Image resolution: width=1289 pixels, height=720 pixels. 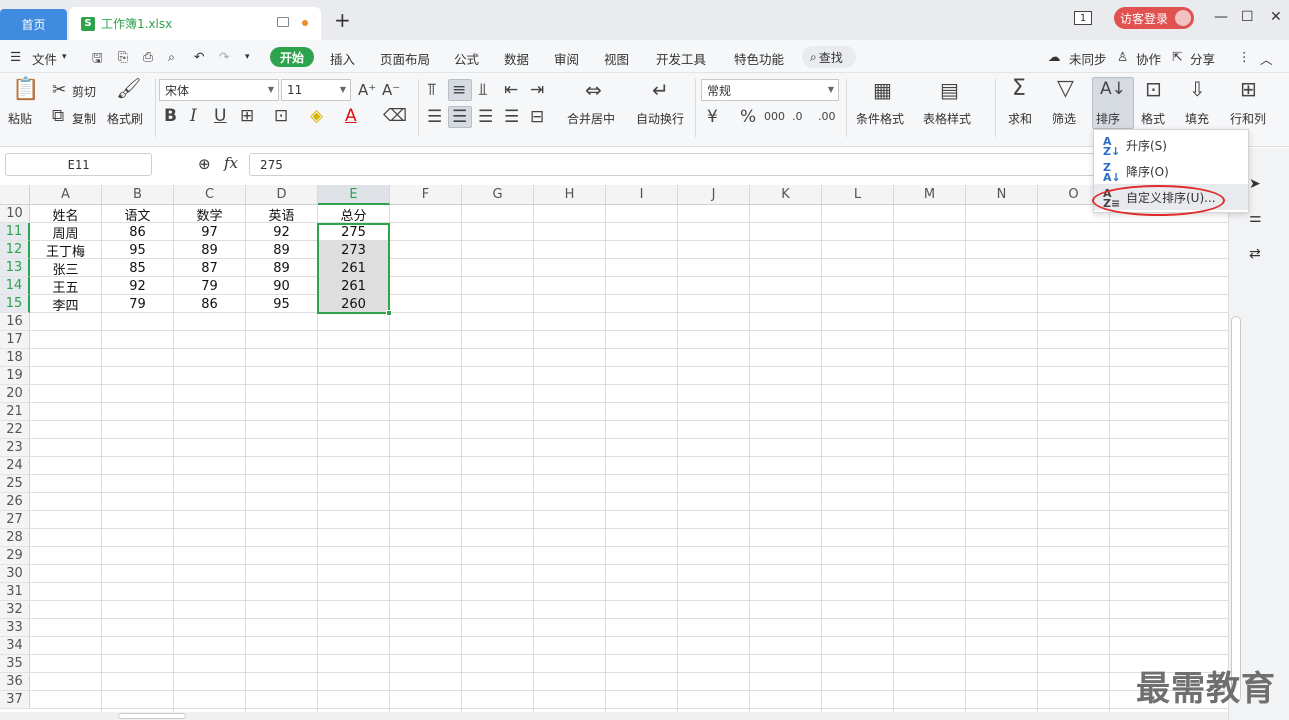 I want to click on column-header: J, so click(x=714, y=195).